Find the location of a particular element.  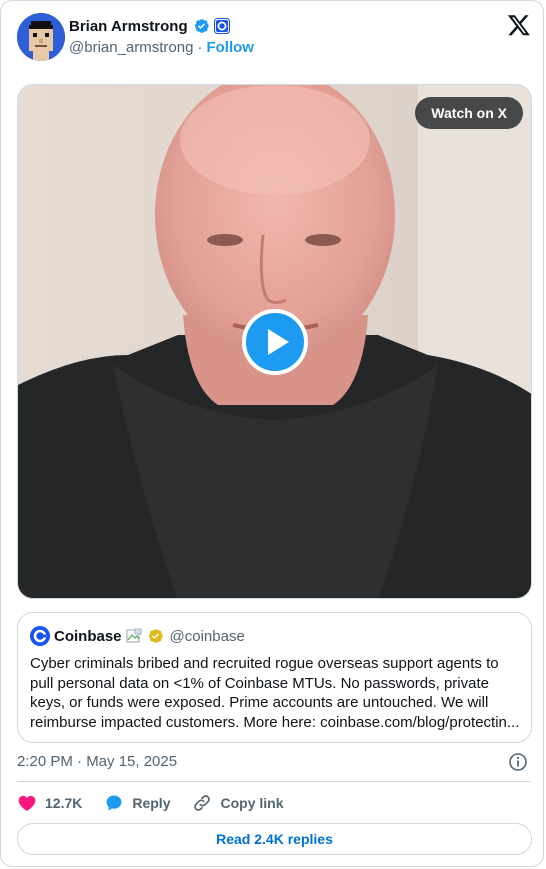

coinbase-logo-icon is located at coordinates (40, 636).